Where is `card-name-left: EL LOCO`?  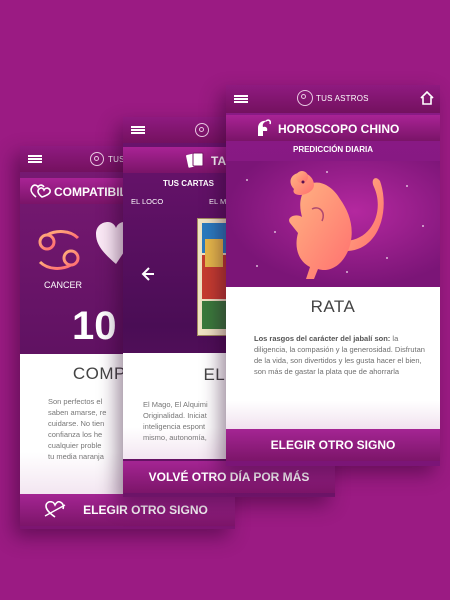
card-name-left: EL LOCO is located at coordinates (147, 201).